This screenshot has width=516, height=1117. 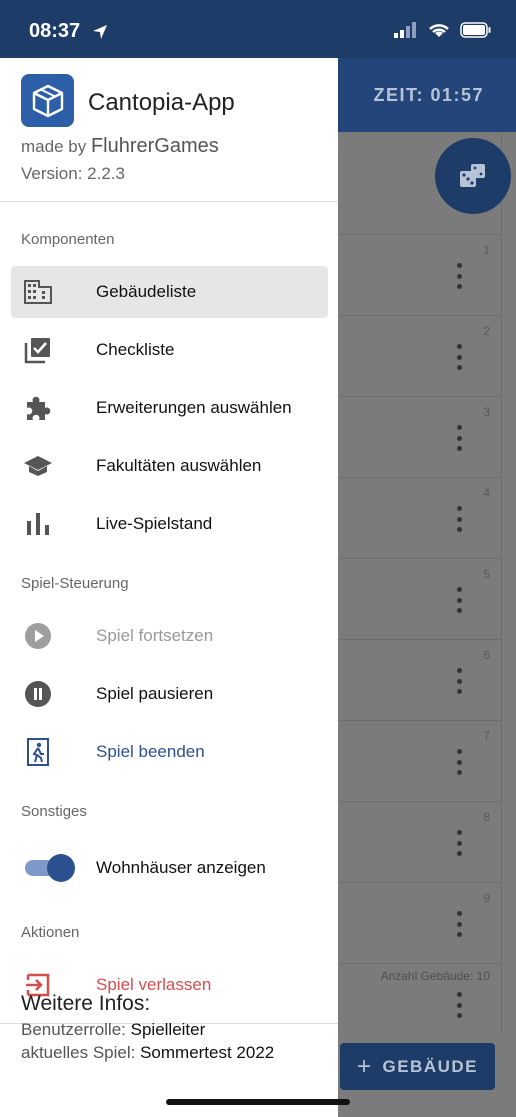 What do you see at coordinates (258, 29) in the screenshot?
I see `status-bar: 08:37` at bounding box center [258, 29].